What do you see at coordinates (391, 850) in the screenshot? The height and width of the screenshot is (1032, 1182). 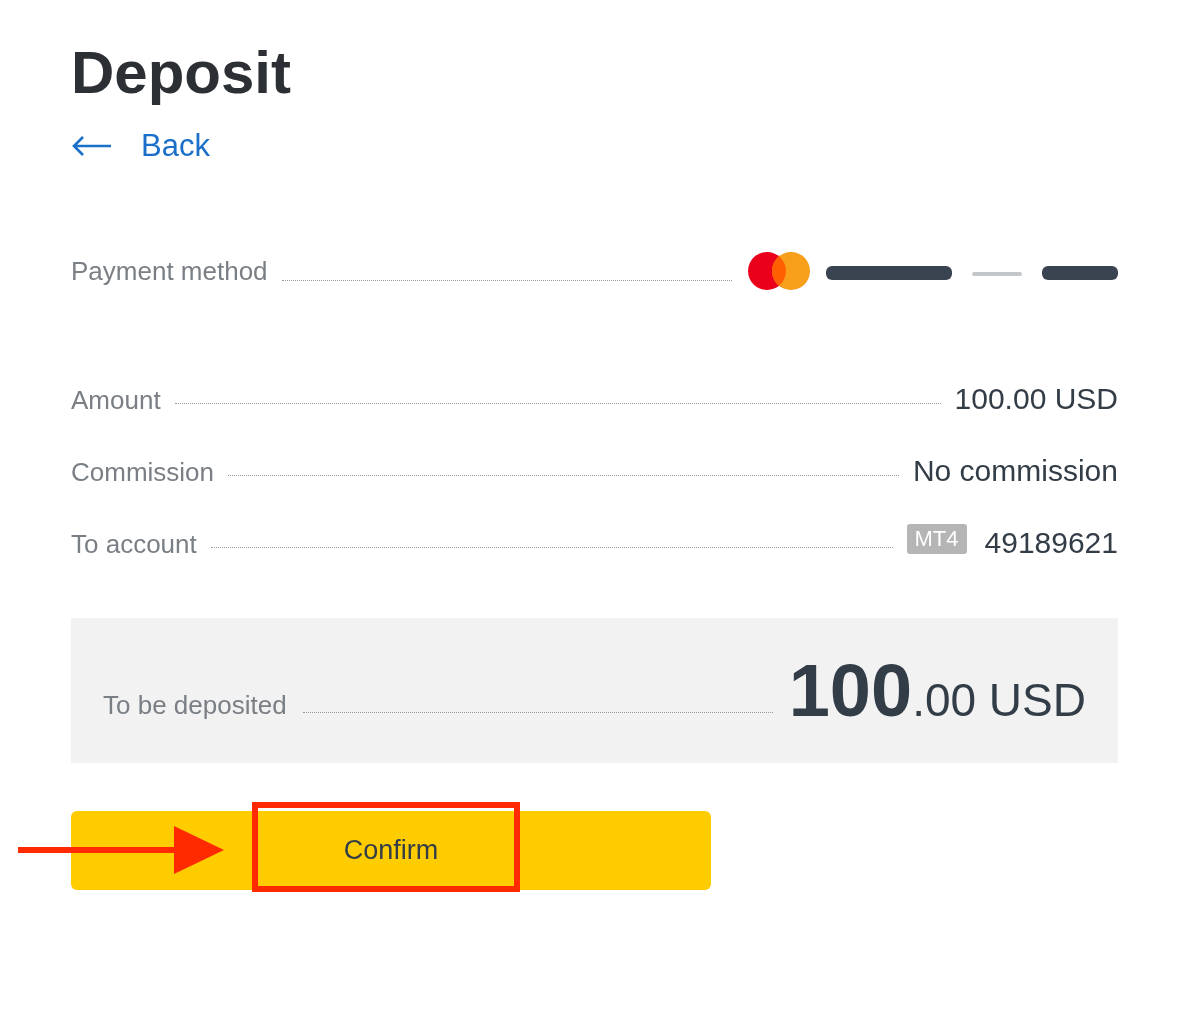 I see `confirm-button: Confirm` at bounding box center [391, 850].